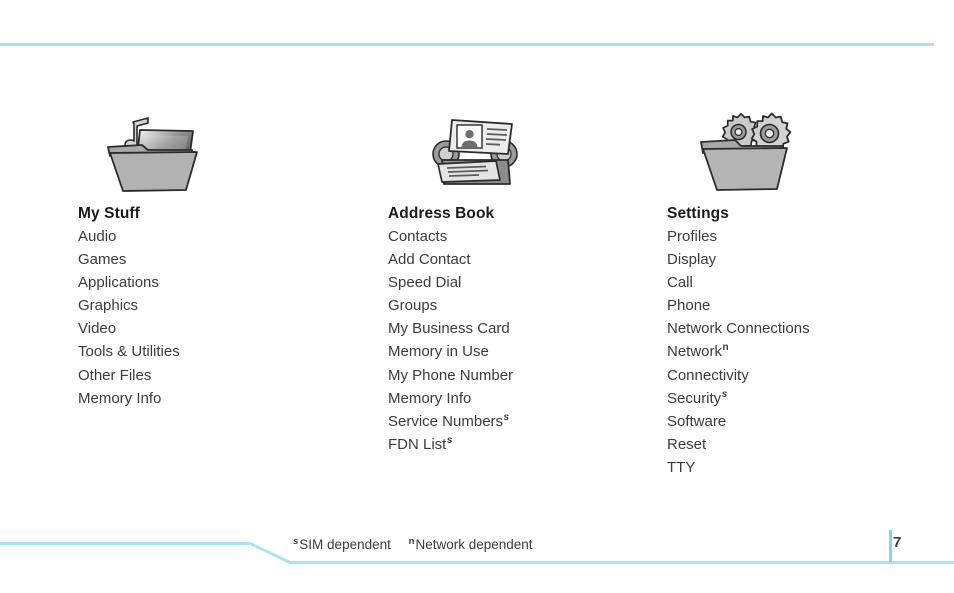  Describe the element at coordinates (802, 305) in the screenshot. I see `list-item: Phone` at that location.